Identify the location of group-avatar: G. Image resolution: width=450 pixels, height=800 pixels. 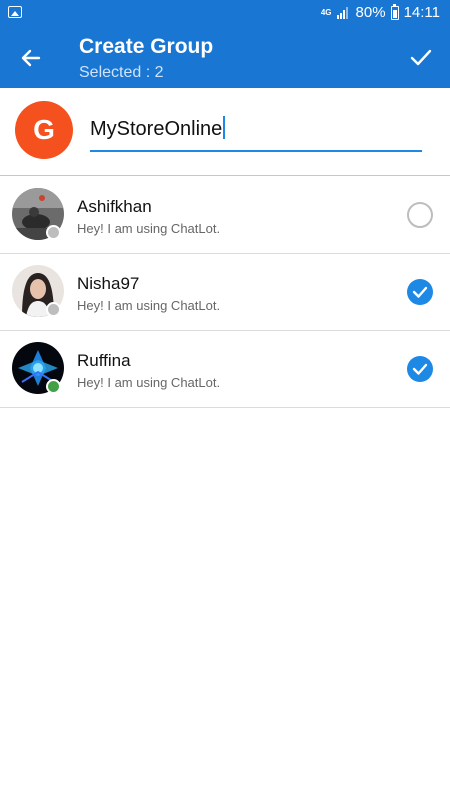
(44, 130).